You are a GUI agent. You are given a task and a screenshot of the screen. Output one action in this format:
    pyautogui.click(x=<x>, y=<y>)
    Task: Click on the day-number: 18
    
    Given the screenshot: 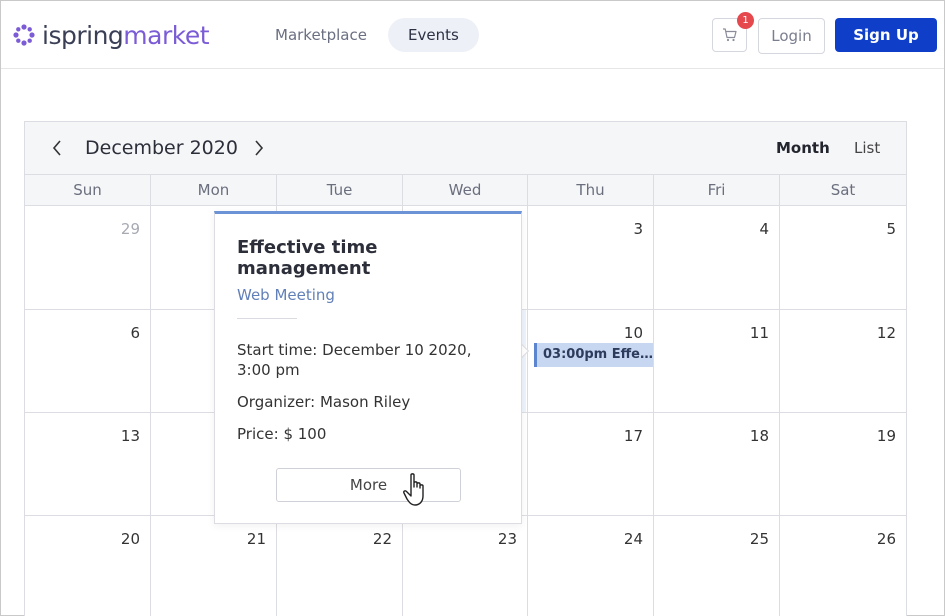 What is the action you would take?
    pyautogui.click(x=759, y=436)
    